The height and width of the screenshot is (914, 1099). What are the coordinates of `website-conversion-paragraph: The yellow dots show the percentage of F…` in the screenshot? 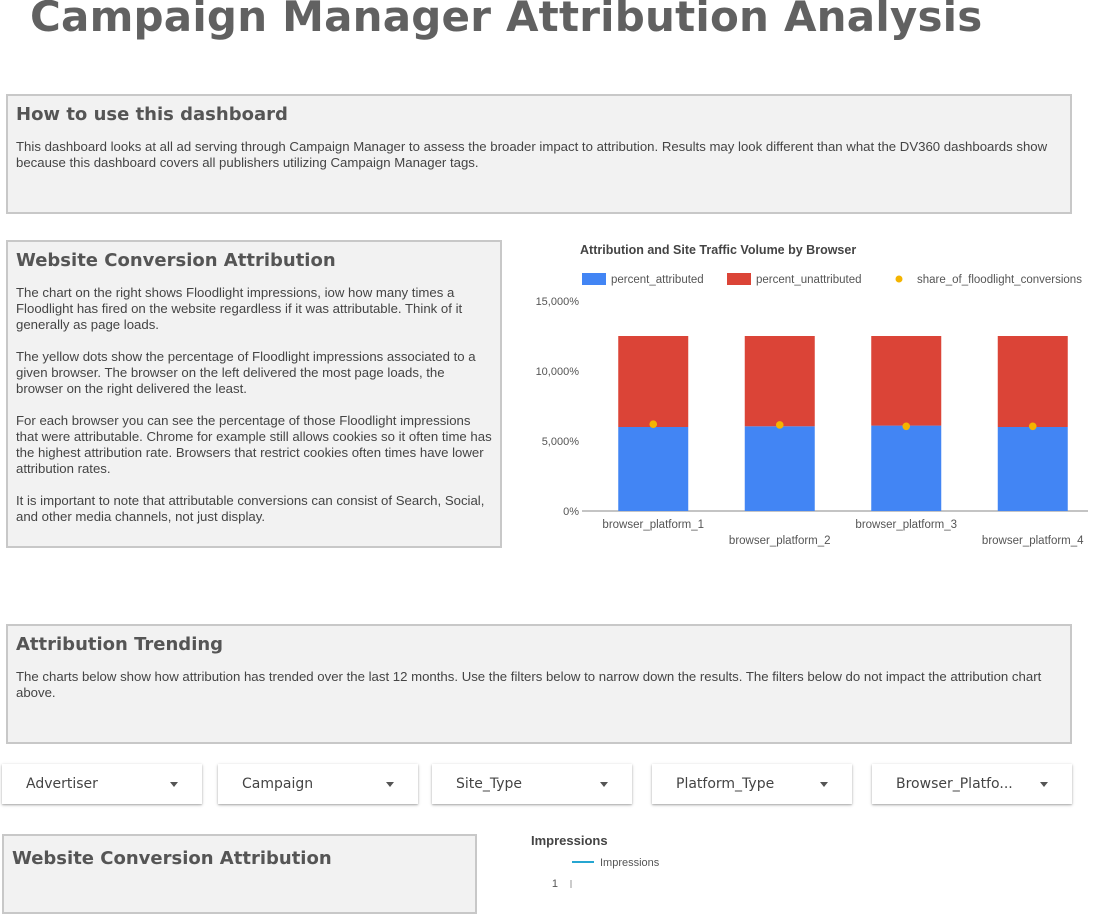 It's located at (246, 372).